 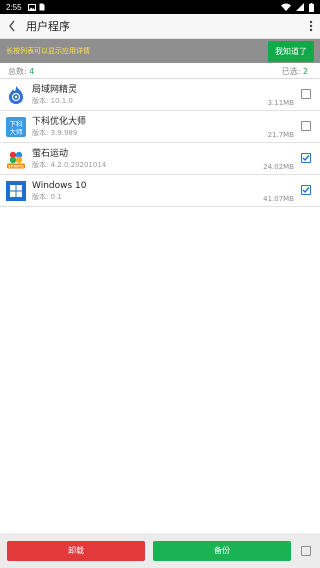 What do you see at coordinates (222, 550) in the screenshot?
I see `backup-button: 备份` at bounding box center [222, 550].